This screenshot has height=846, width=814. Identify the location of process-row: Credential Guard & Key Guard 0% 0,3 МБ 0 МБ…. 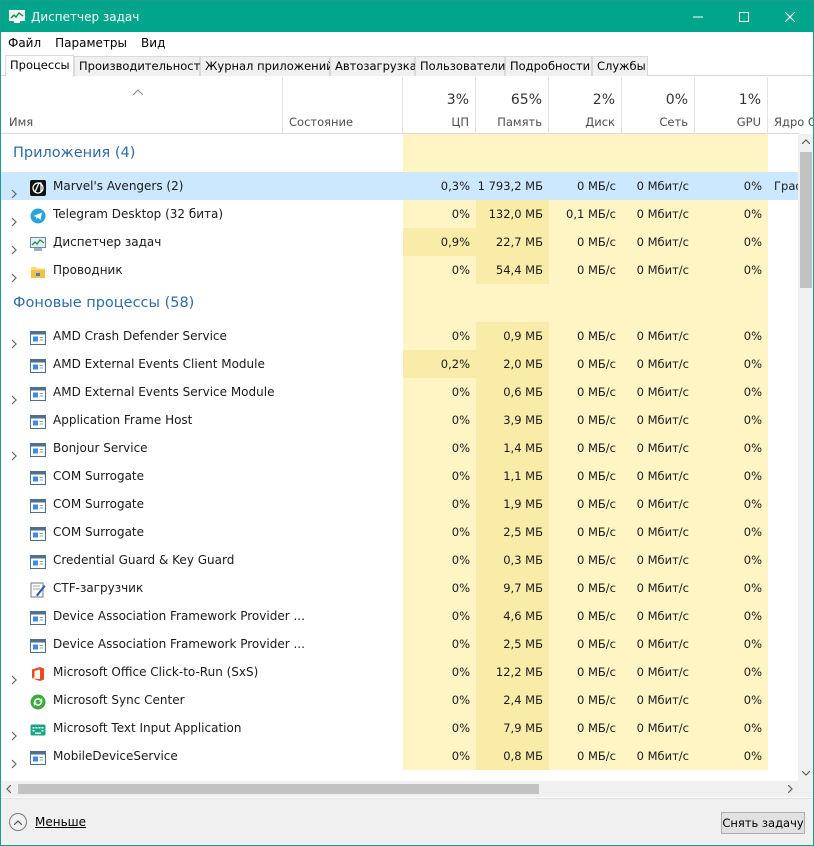
(399, 560).